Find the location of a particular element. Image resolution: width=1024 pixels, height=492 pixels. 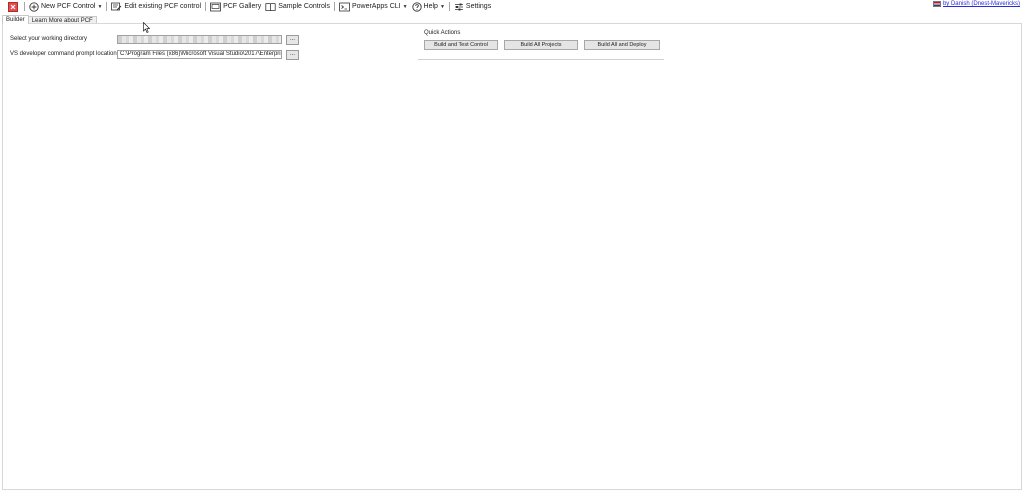

help-label: Help is located at coordinates (430, 6).